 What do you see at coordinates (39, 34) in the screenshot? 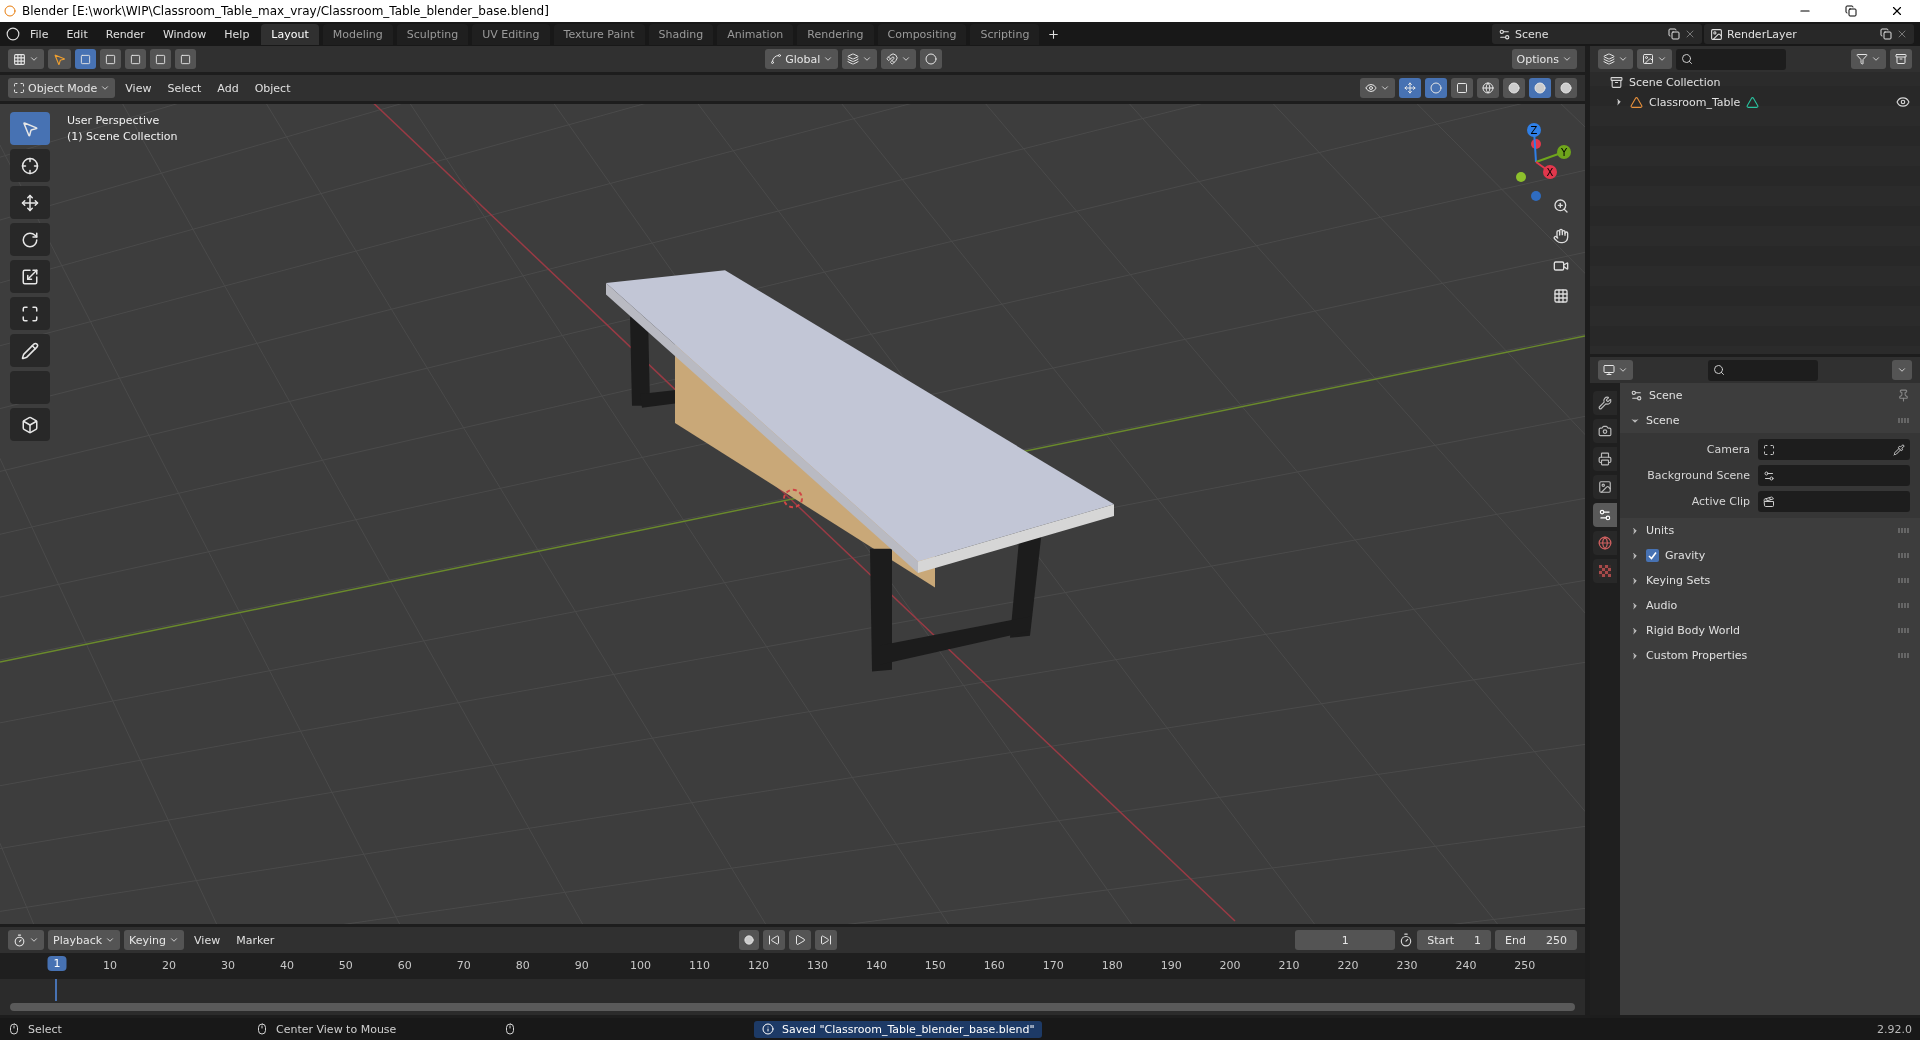
I see `menu-item: File` at bounding box center [39, 34].